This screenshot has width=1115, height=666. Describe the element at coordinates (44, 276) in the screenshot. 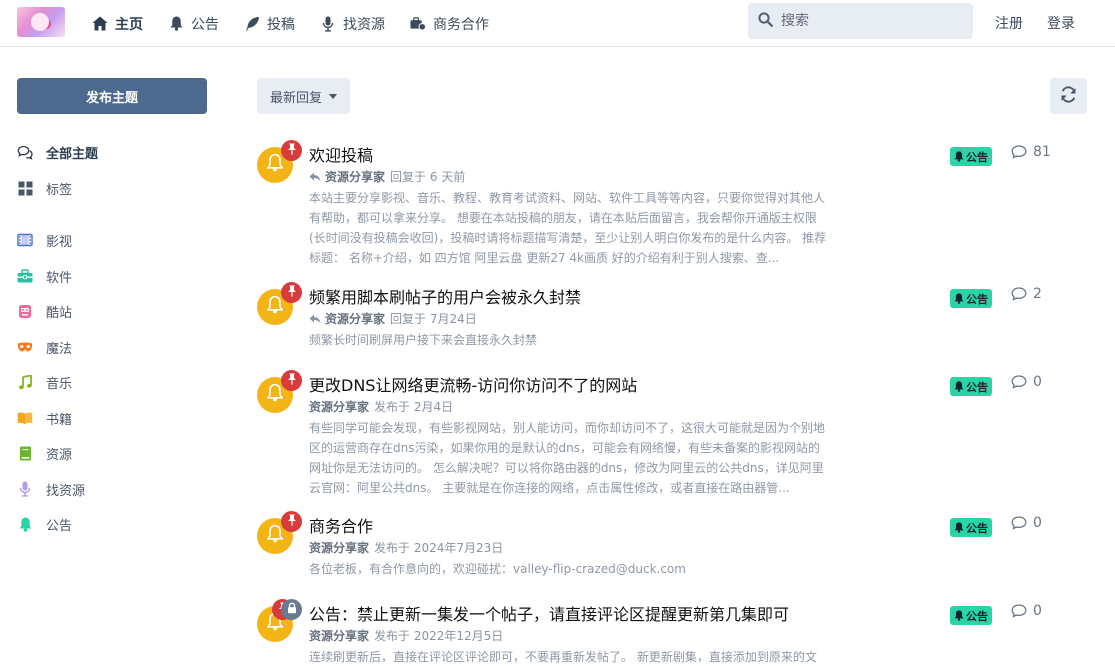

I see `sidebar-item-software: 软件` at that location.